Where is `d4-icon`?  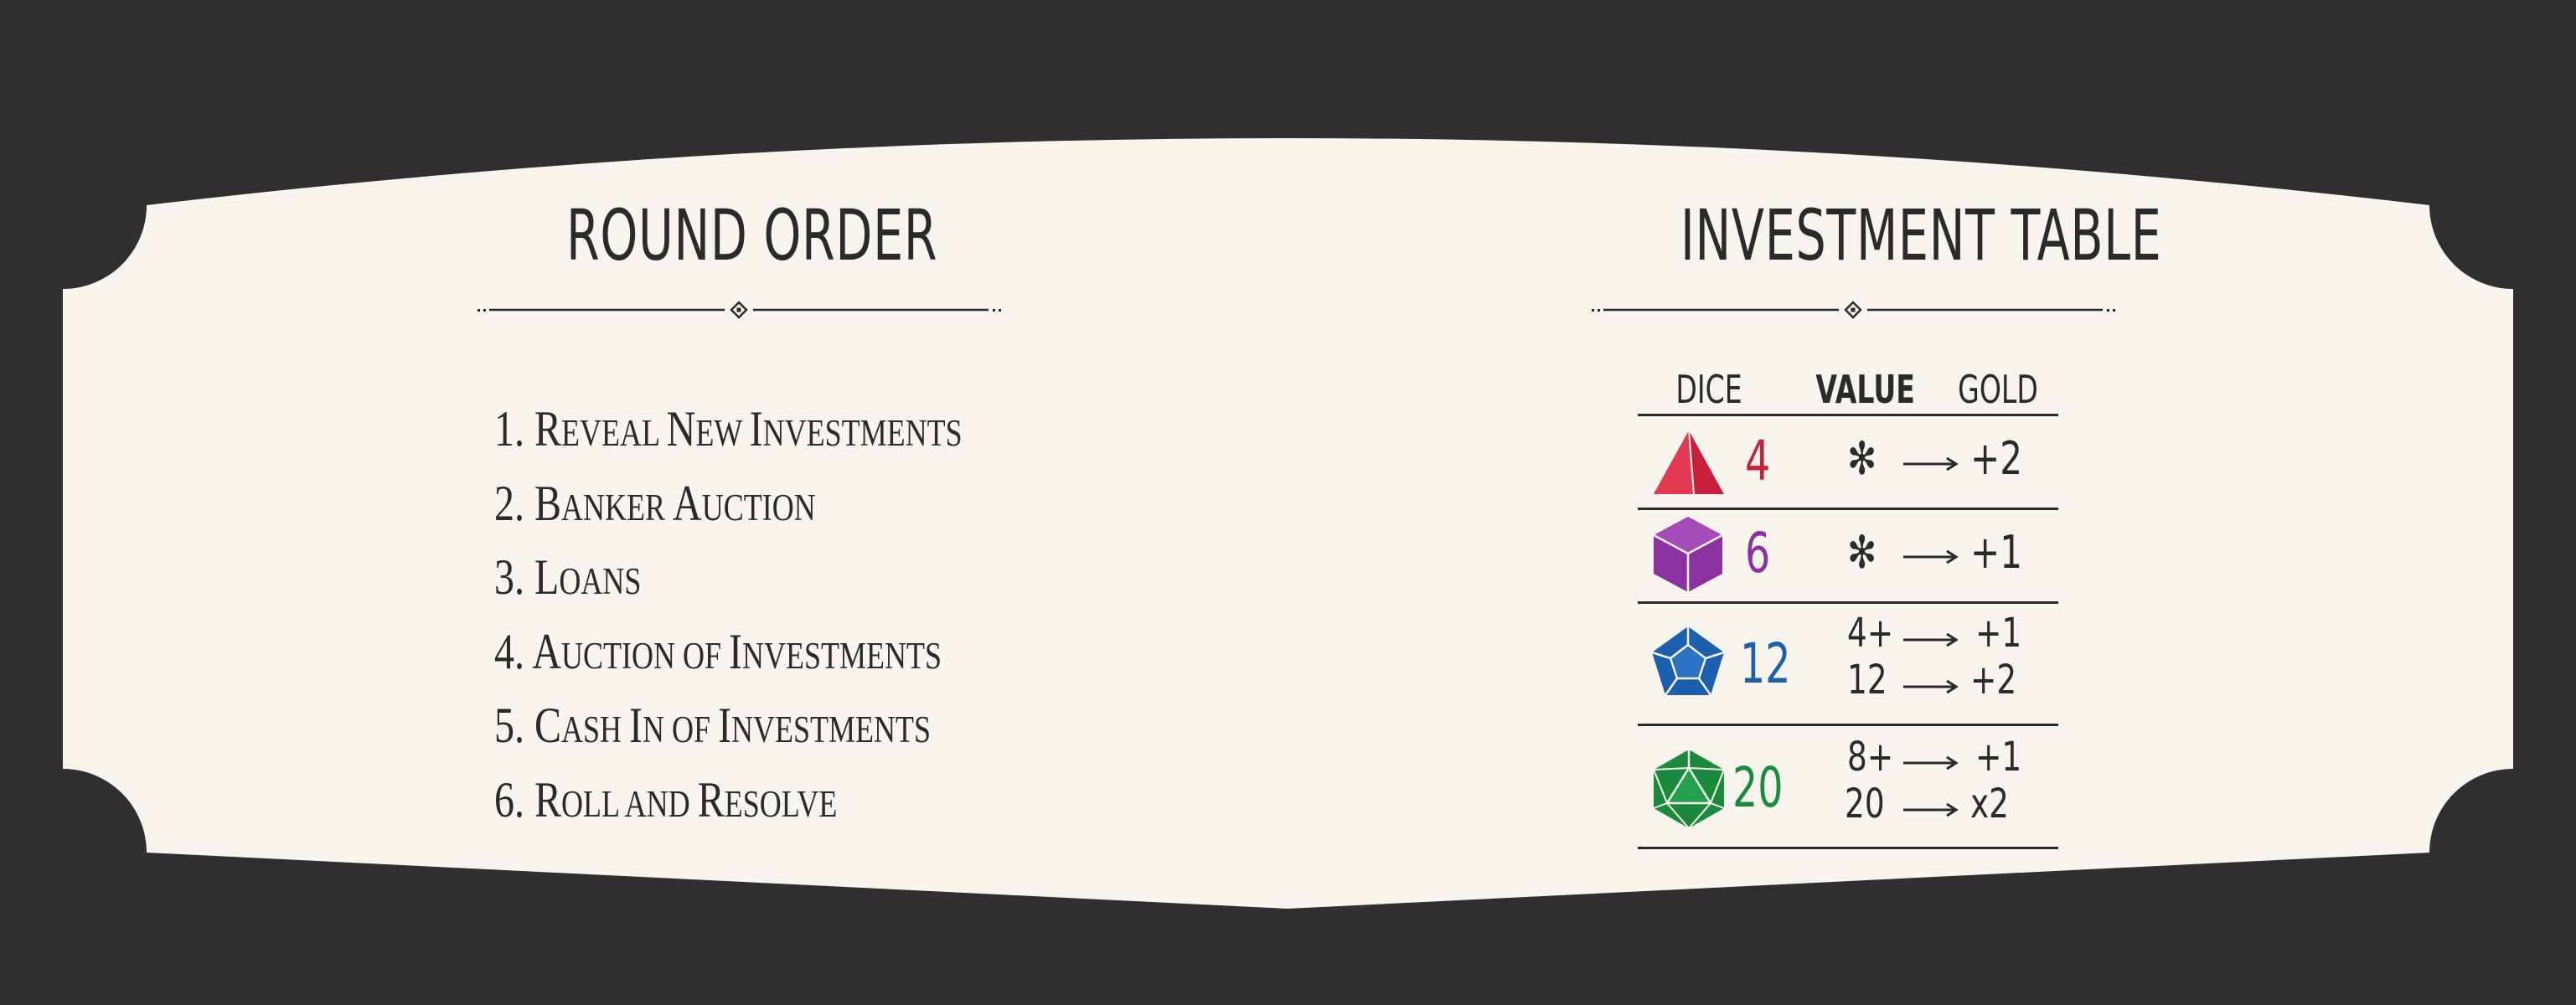 d4-icon is located at coordinates (1689, 462).